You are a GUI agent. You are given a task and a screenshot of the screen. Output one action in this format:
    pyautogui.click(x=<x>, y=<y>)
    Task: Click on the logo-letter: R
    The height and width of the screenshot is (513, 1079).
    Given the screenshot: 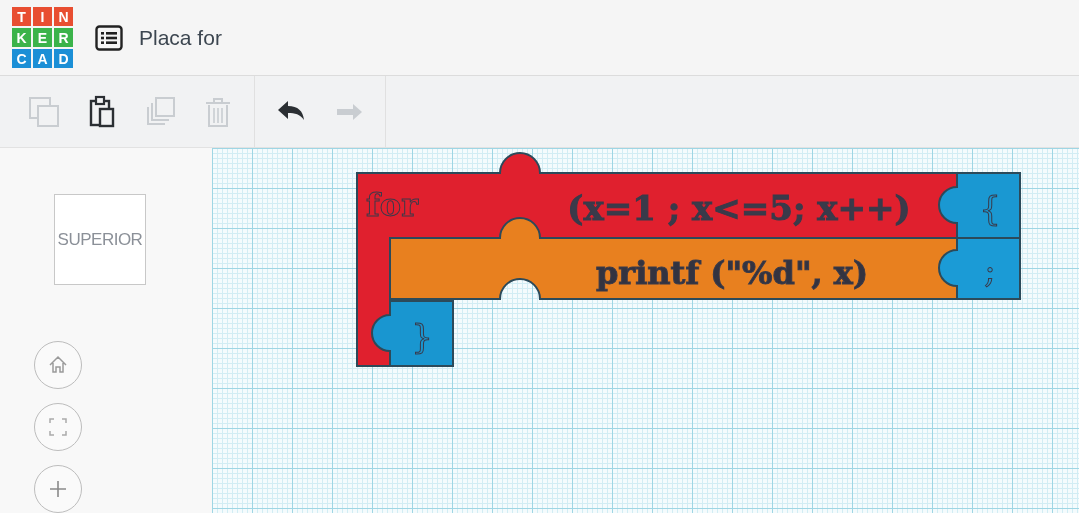 What is the action you would take?
    pyautogui.click(x=63, y=37)
    